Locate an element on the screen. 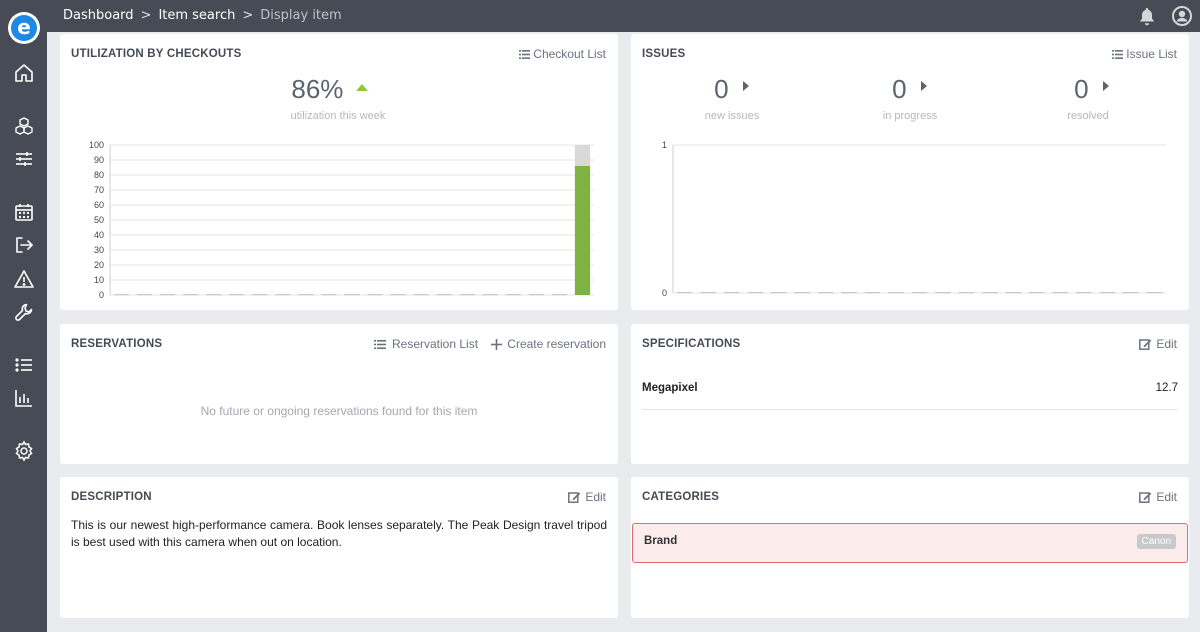 This screenshot has width=1200, height=632. breadcrumb-current: Display item is located at coordinates (301, 15).